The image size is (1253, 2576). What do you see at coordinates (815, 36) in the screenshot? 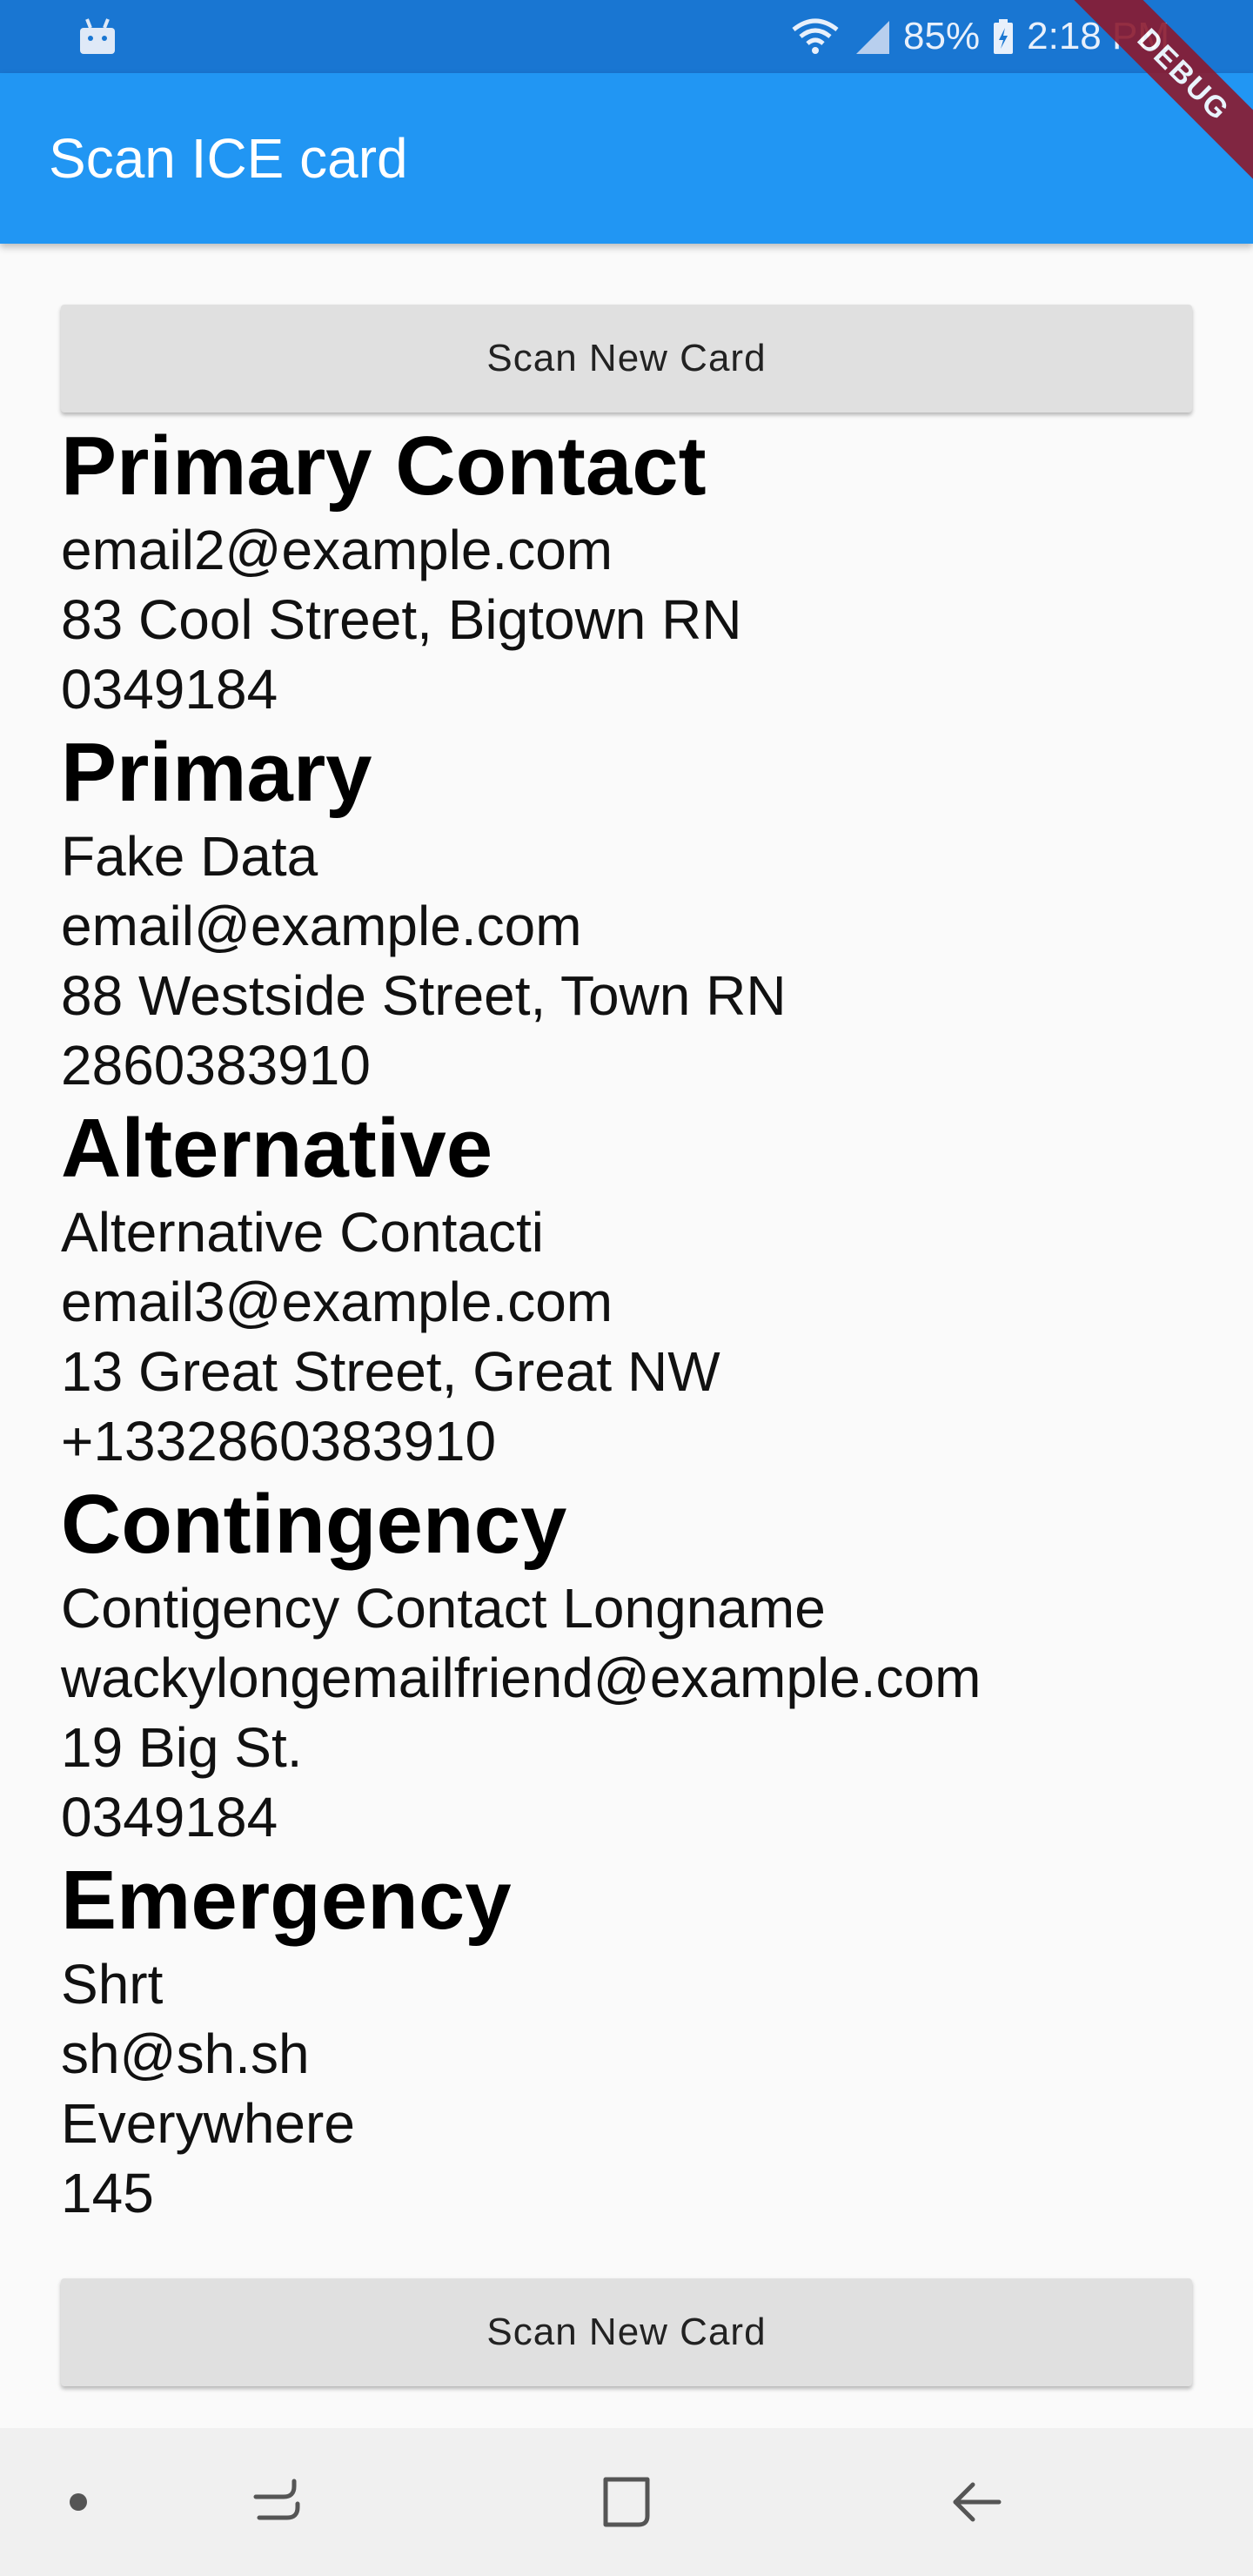
I see `wifi-icon` at bounding box center [815, 36].